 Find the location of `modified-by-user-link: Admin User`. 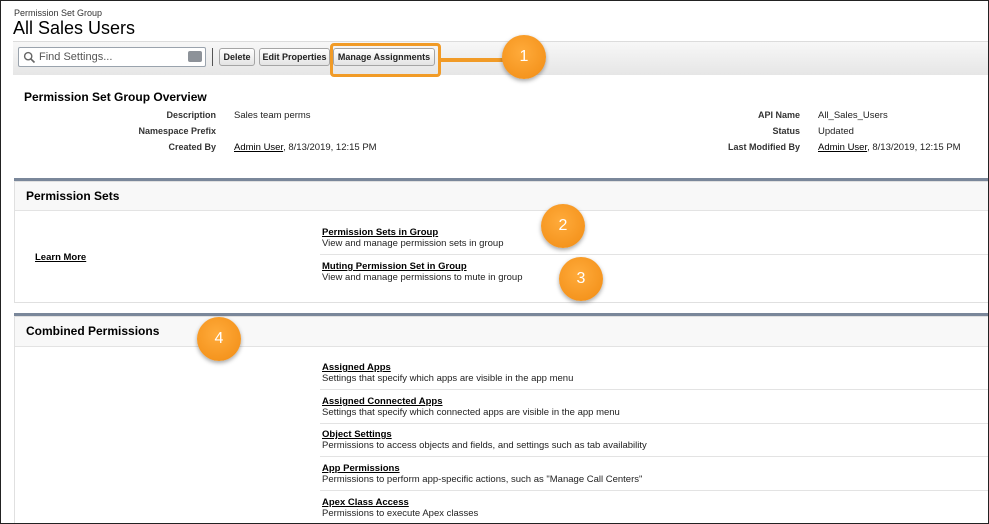

modified-by-user-link: Admin User is located at coordinates (842, 147).